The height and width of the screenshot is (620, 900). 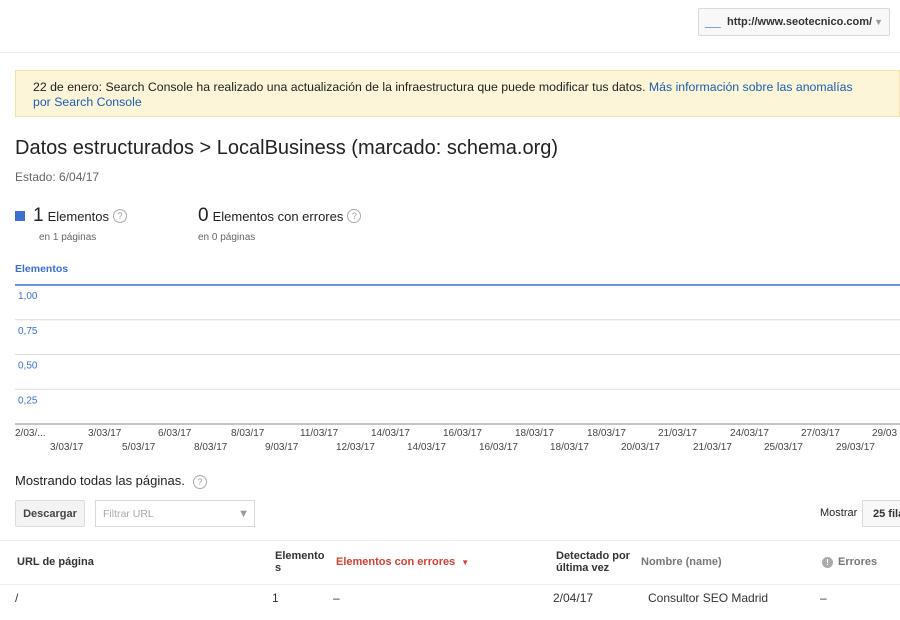 I want to click on y-tick-label: 0,25, so click(x=28, y=400).